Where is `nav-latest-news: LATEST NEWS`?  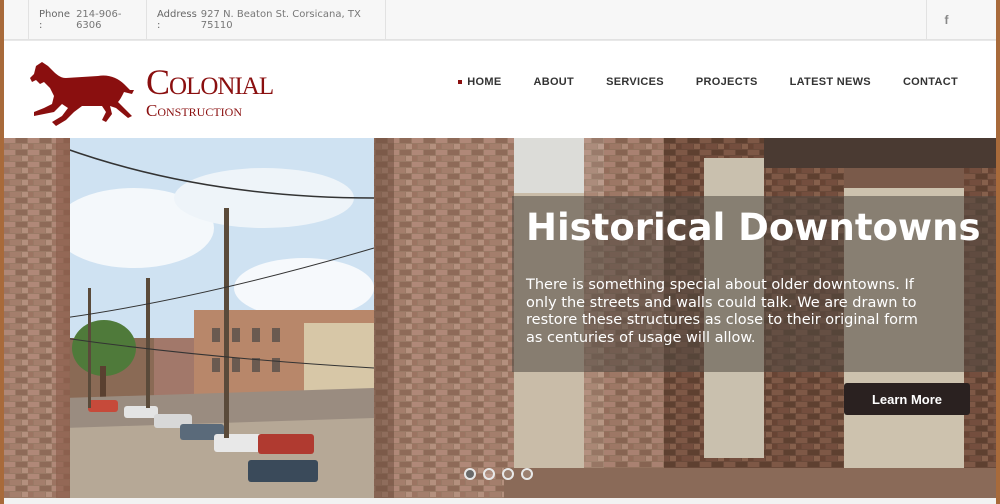 nav-latest-news: LATEST NEWS is located at coordinates (830, 82).